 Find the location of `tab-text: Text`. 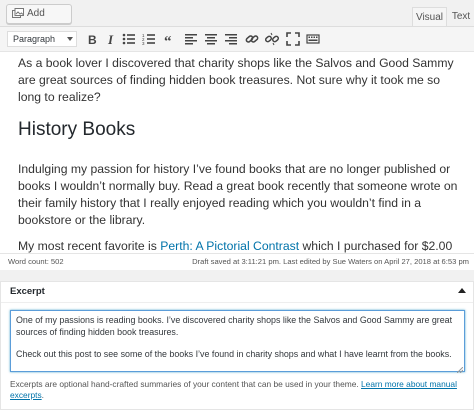

tab-text: Text is located at coordinates (461, 16).